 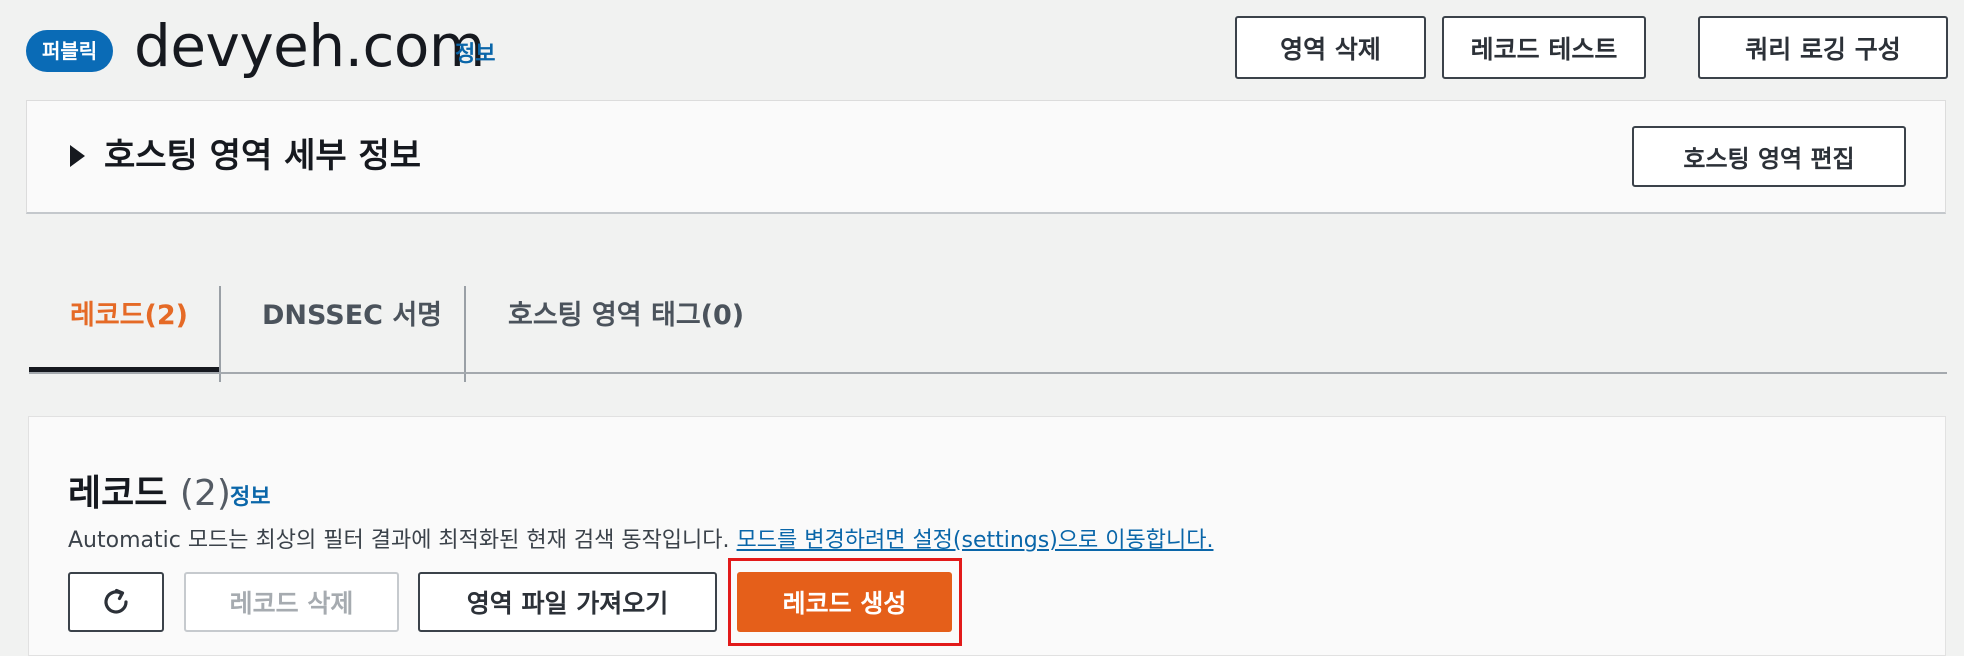 What do you see at coordinates (129, 316) in the screenshot?
I see `tab-records: 레코드(2)` at bounding box center [129, 316].